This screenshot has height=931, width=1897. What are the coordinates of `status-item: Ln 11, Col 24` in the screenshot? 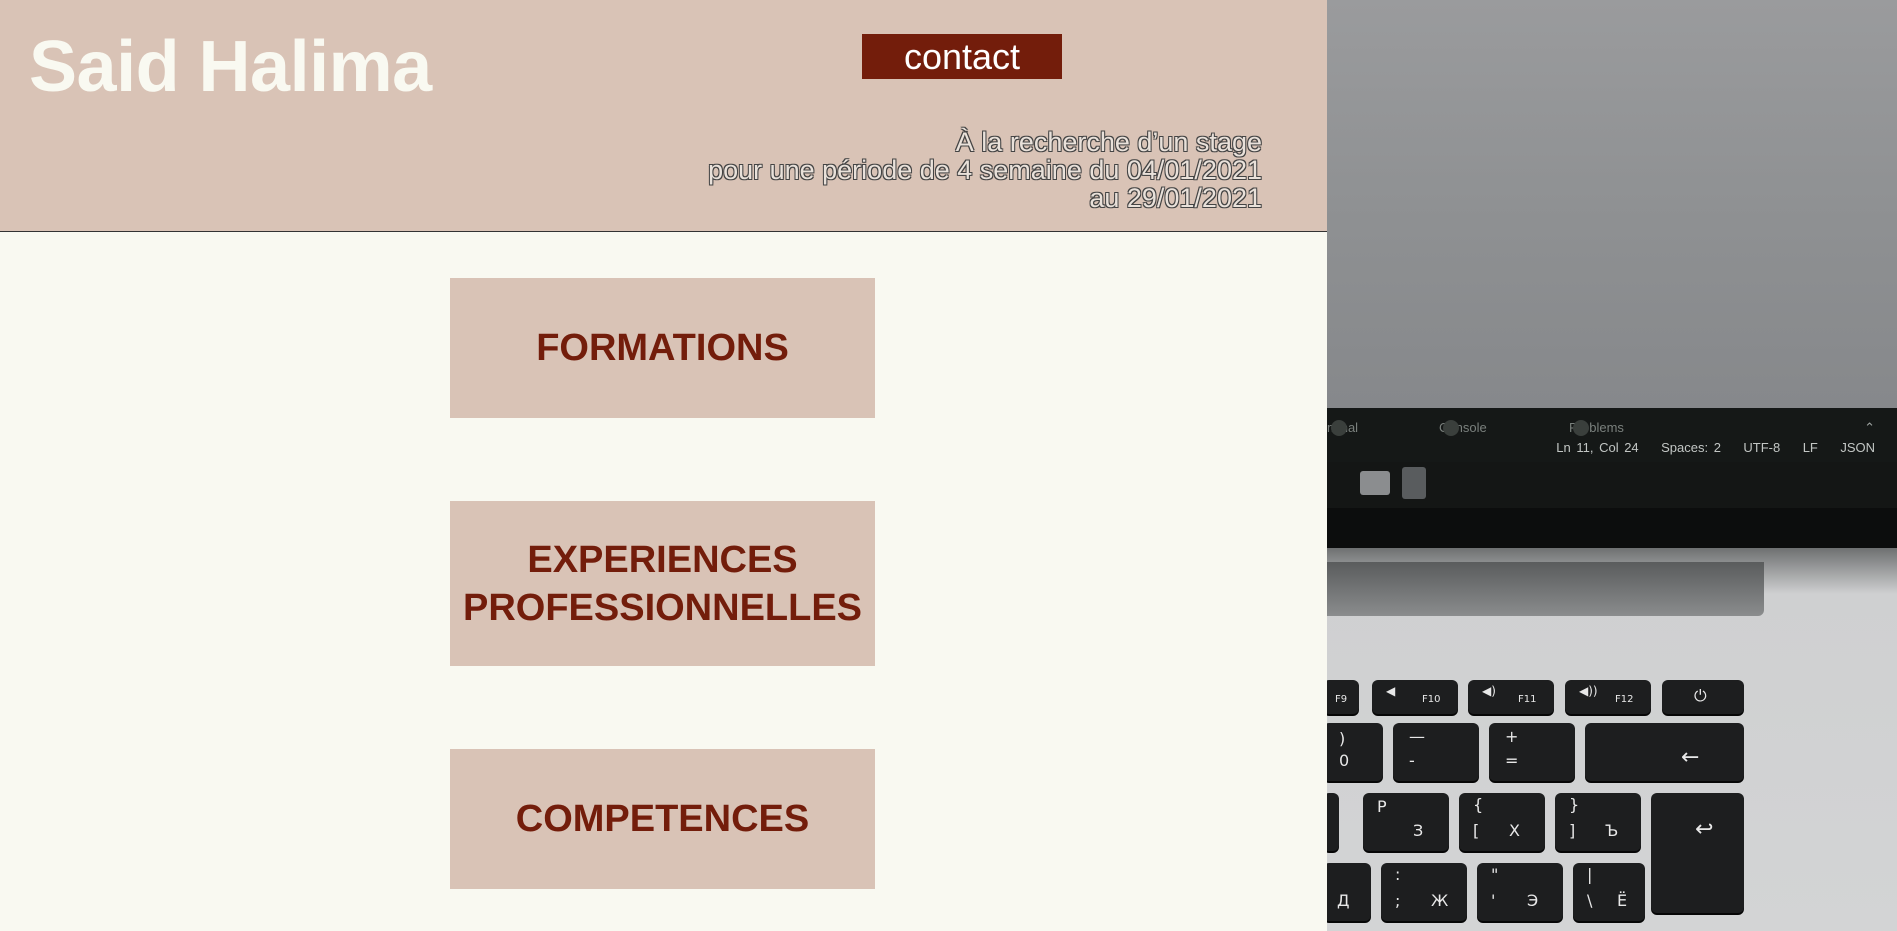 It's located at (1597, 447).